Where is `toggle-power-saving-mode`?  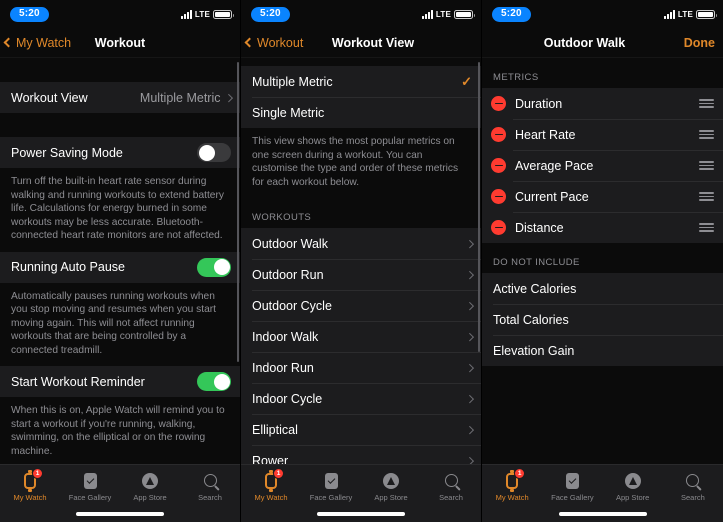 toggle-power-saving-mode is located at coordinates (214, 152).